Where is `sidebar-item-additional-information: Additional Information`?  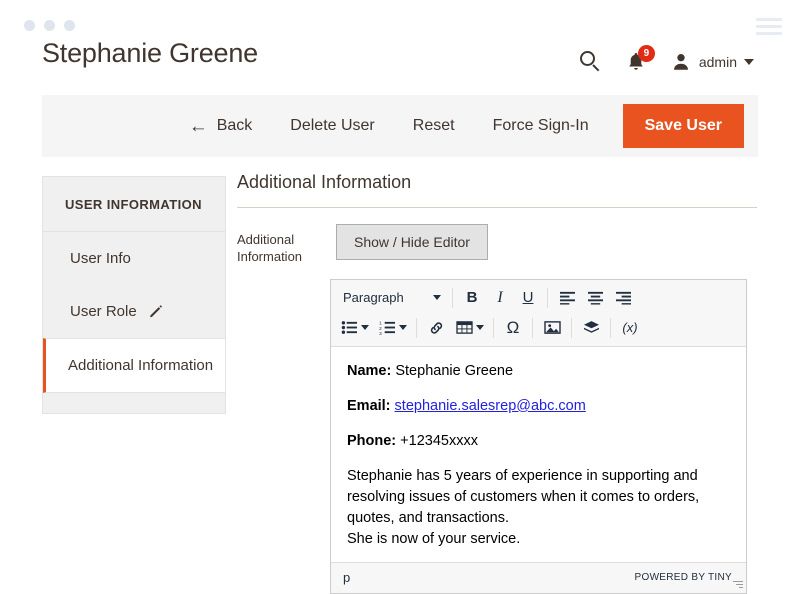 sidebar-item-additional-information: Additional Information is located at coordinates (134, 365).